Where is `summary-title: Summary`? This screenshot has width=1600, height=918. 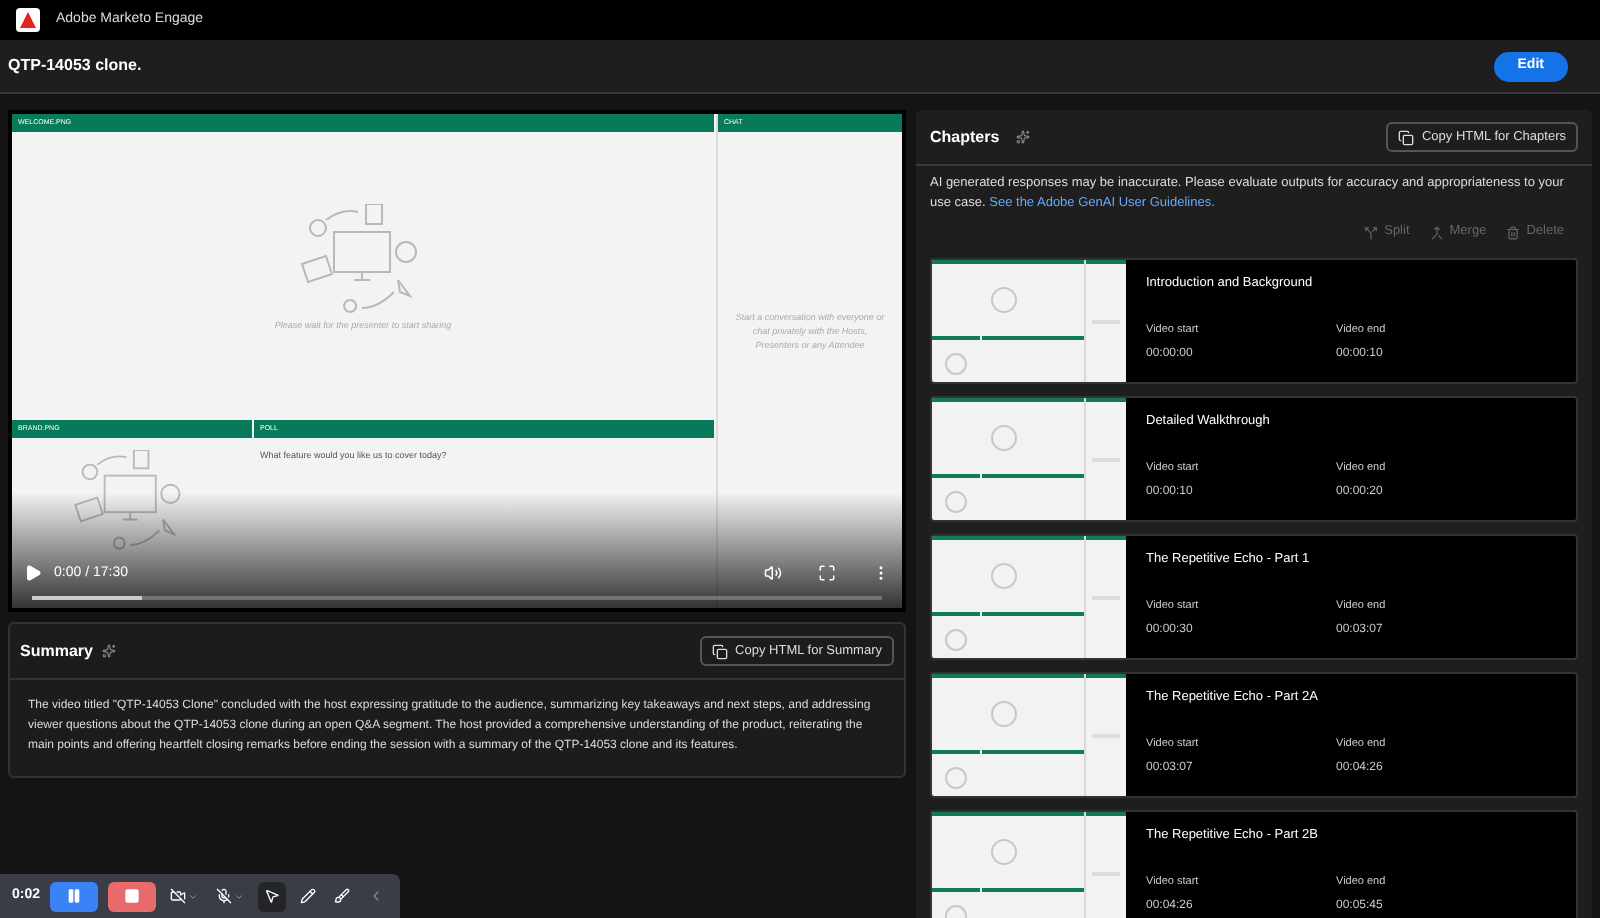 summary-title: Summary is located at coordinates (56, 651).